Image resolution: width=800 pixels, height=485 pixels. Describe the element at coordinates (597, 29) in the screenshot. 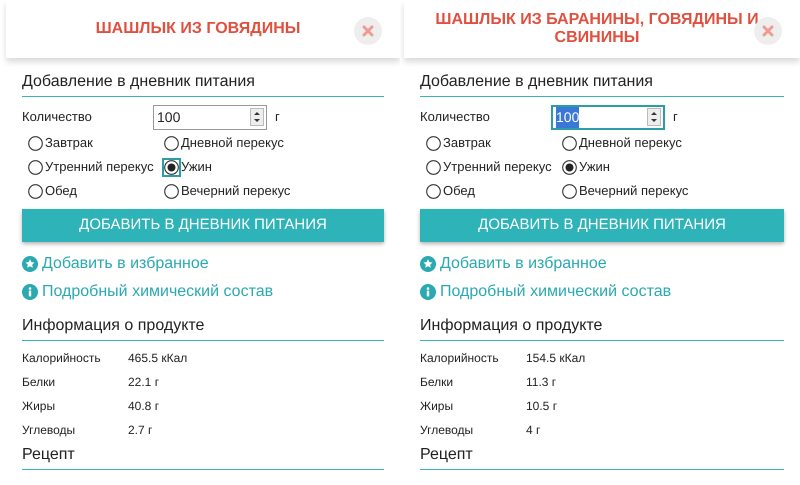

I see `dialog-title: ШАШЛЫК ИЗ БАРАНИНЫ, ГОВЯДИНЫ И СВИНИНЫ` at that location.